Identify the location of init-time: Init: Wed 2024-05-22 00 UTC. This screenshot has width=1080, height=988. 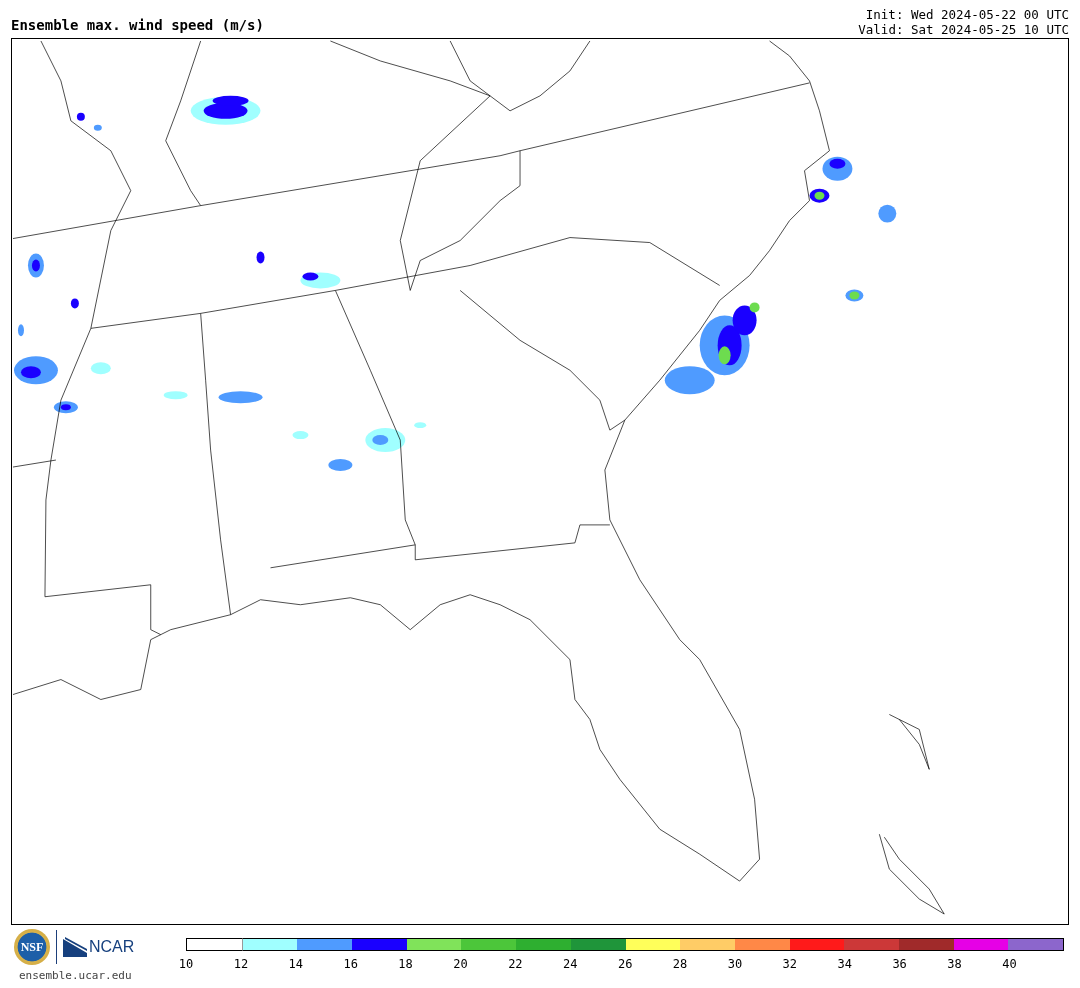
(967, 14).